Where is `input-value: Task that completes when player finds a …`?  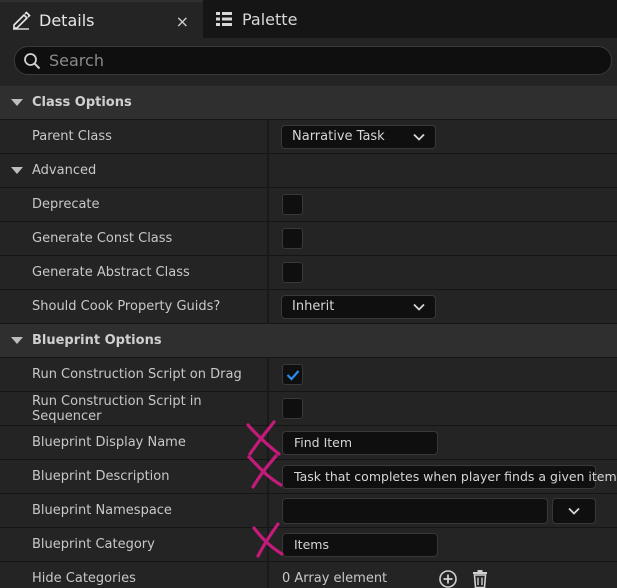
input-value: Task that completes when player finds a … is located at coordinates (455, 476).